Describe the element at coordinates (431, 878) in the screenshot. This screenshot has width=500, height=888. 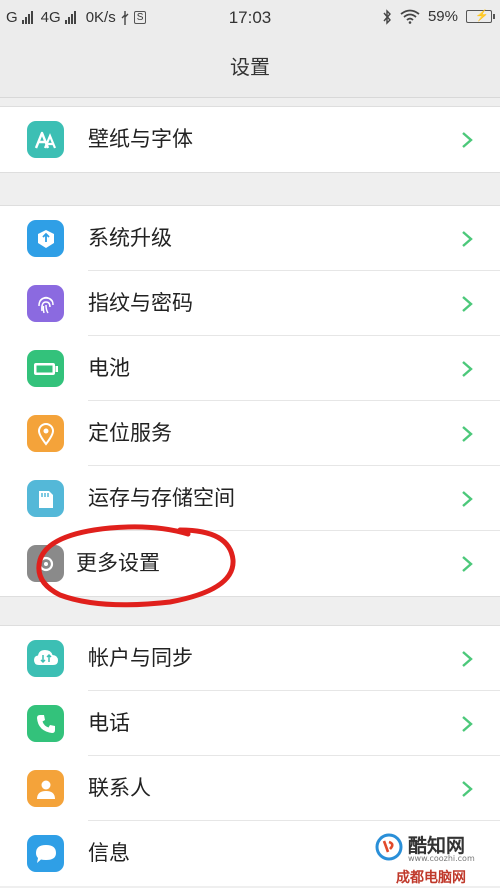
I see `watermark-sub: 成都电脑网` at that location.